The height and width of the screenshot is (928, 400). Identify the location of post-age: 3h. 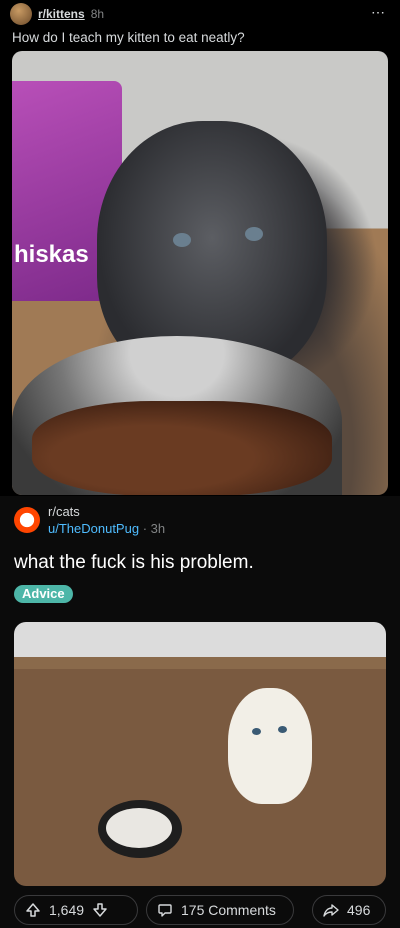
(158, 528).